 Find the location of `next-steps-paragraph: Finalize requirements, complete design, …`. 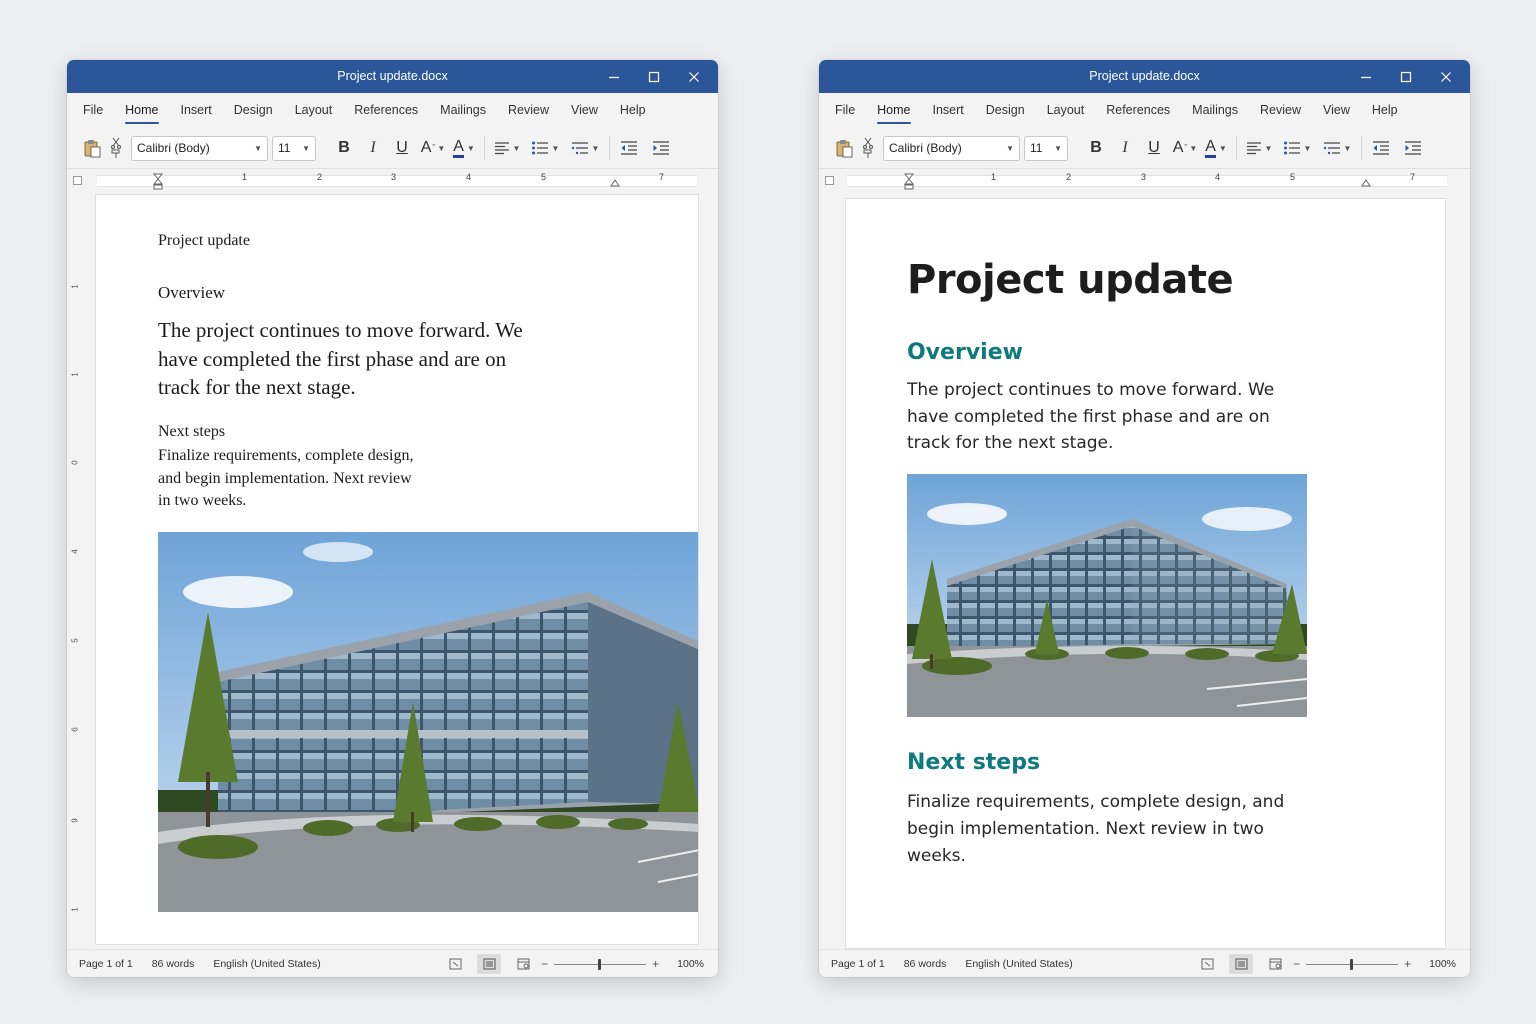

next-steps-paragraph: Finalize requirements, complete design, … is located at coordinates (1096, 829).